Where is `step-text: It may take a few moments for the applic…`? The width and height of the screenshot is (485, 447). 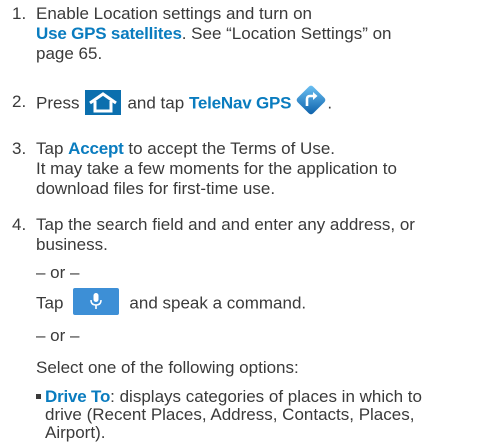 step-text: It may take a few moments for the applic… is located at coordinates (216, 168).